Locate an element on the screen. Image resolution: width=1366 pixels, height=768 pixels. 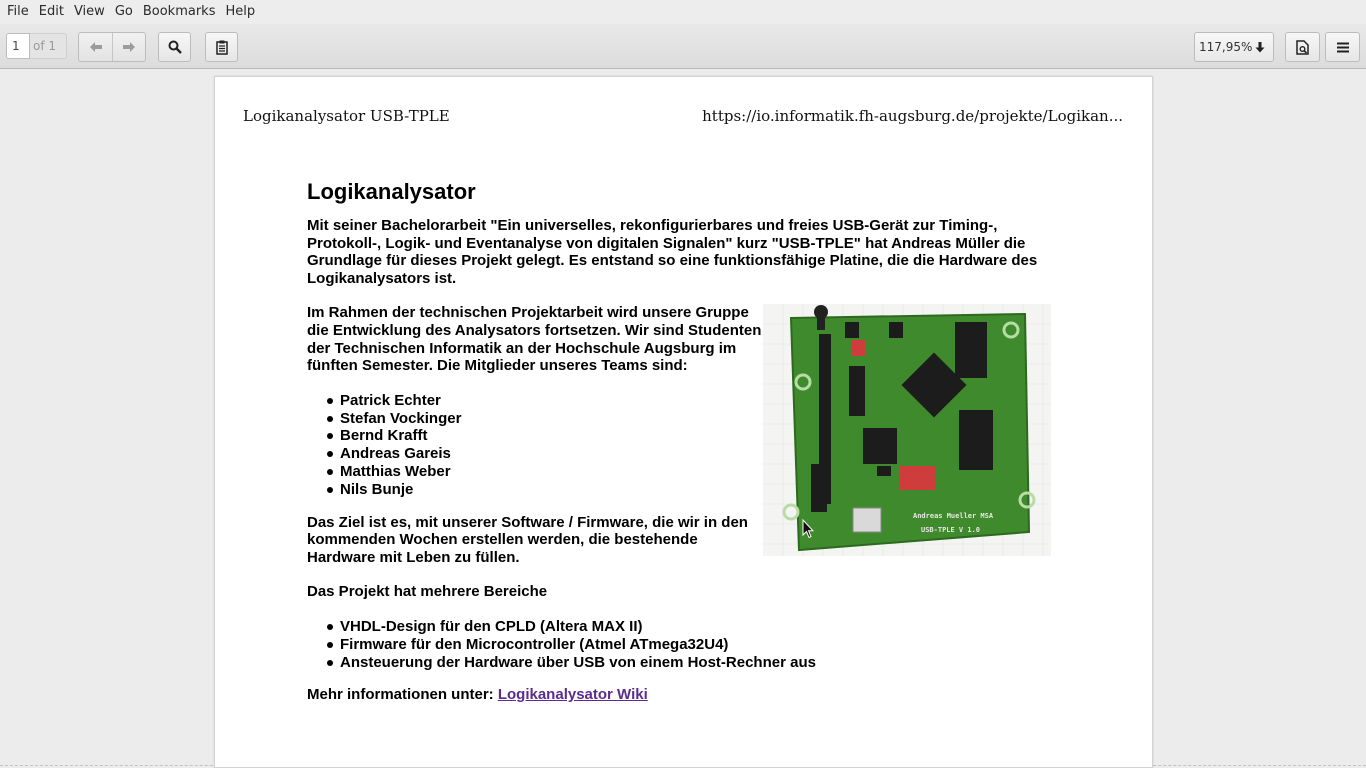
page-count-label: of 1 is located at coordinates (48, 46).